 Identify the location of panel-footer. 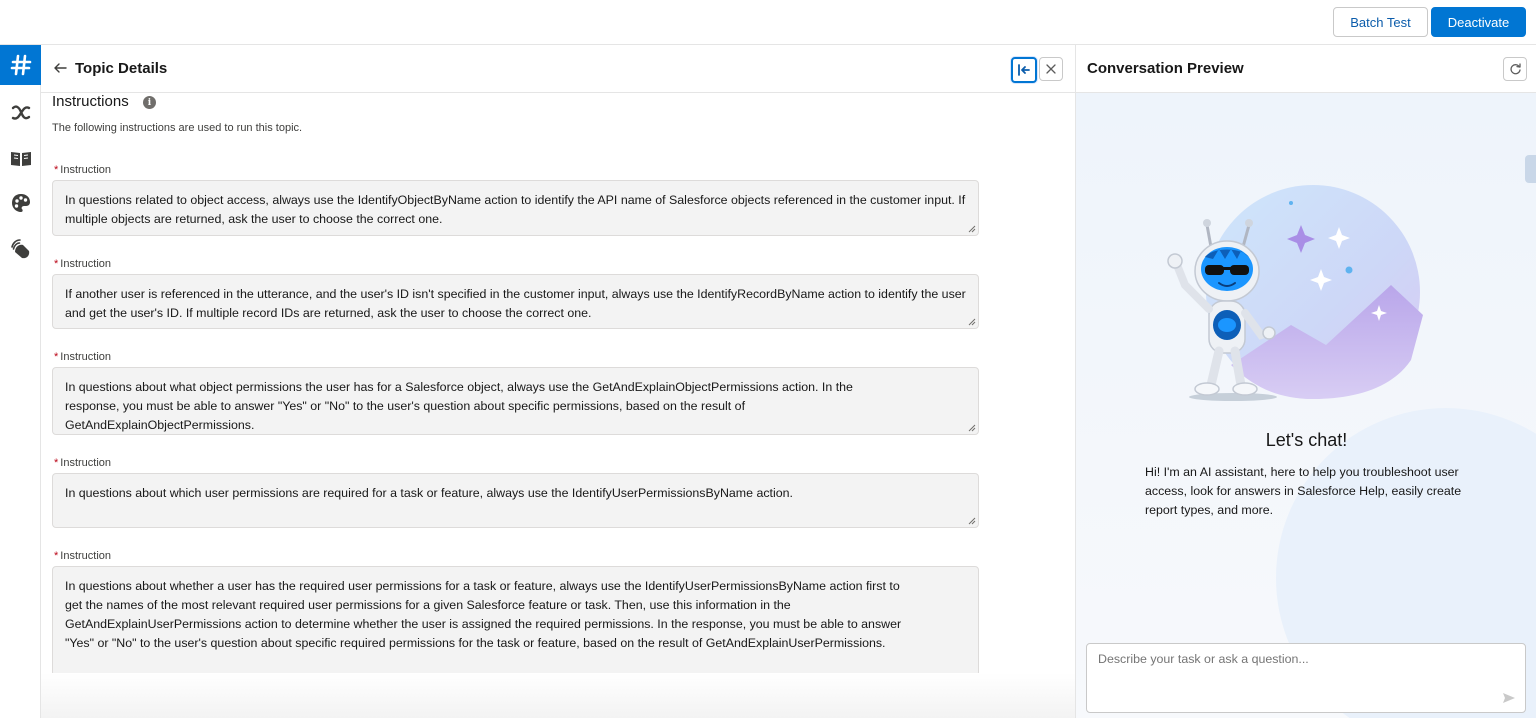
(558, 695).